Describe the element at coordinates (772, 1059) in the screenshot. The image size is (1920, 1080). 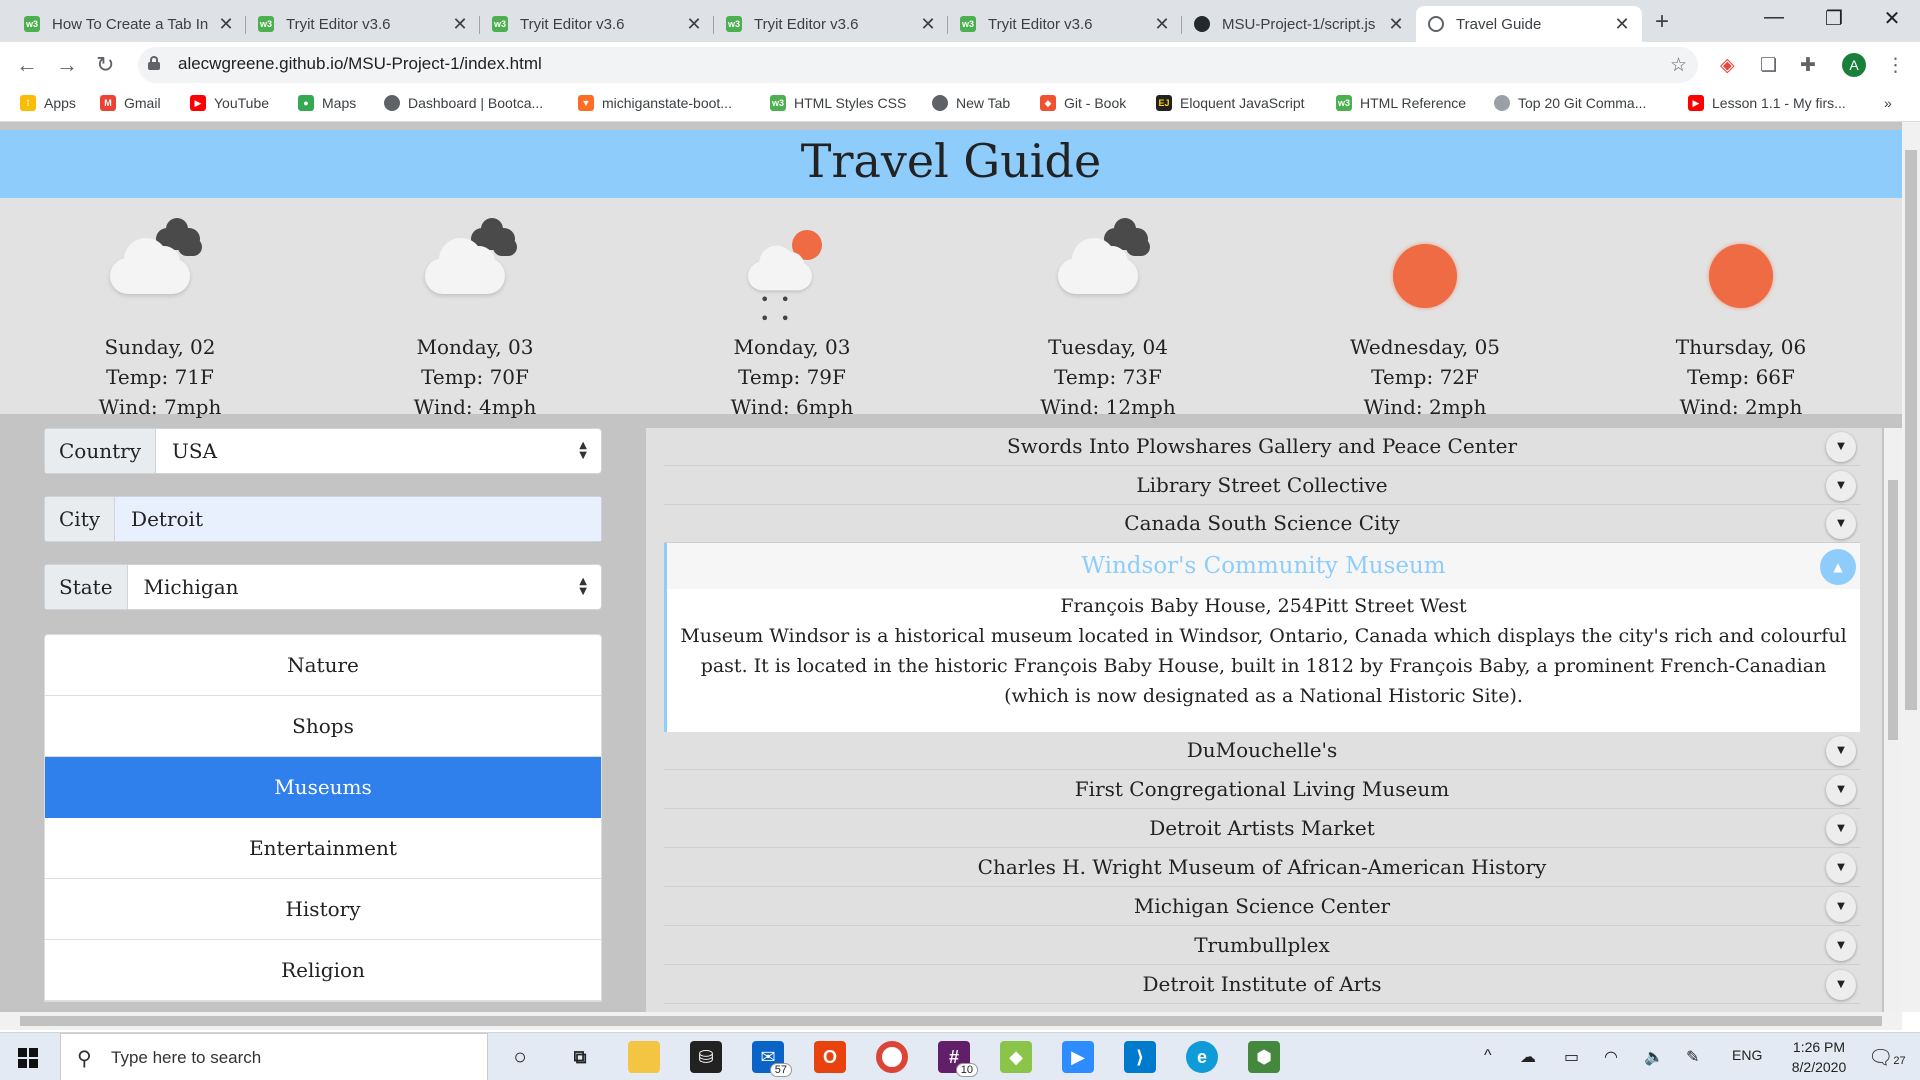
I see `mail-icon: ✉ 57` at that location.